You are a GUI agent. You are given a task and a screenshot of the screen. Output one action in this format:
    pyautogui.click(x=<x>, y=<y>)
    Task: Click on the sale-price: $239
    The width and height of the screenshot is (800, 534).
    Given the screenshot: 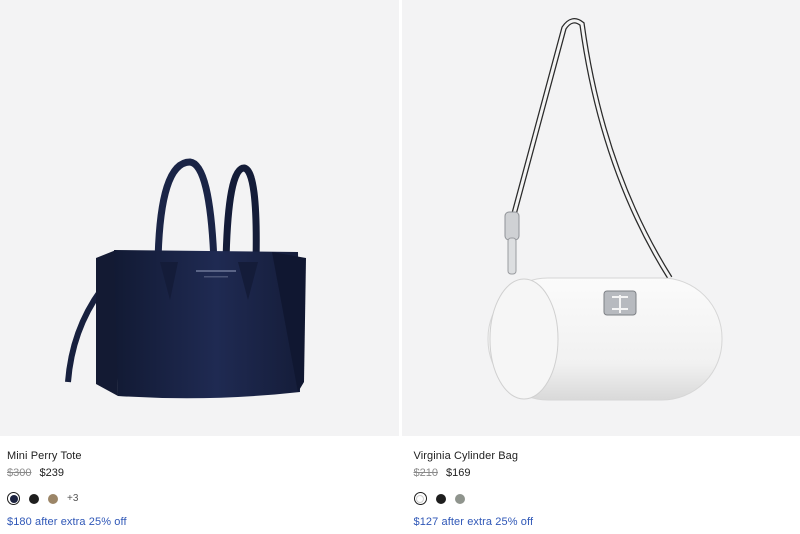 What is the action you would take?
    pyautogui.click(x=51, y=473)
    